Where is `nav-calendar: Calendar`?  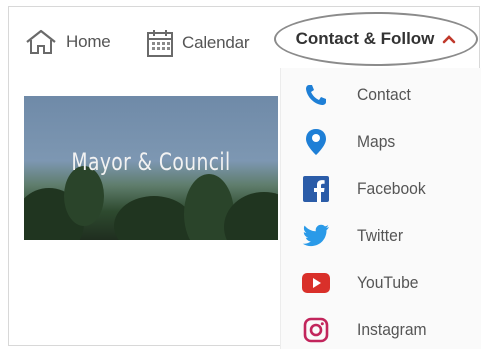
nav-calendar: Calendar is located at coordinates (198, 43).